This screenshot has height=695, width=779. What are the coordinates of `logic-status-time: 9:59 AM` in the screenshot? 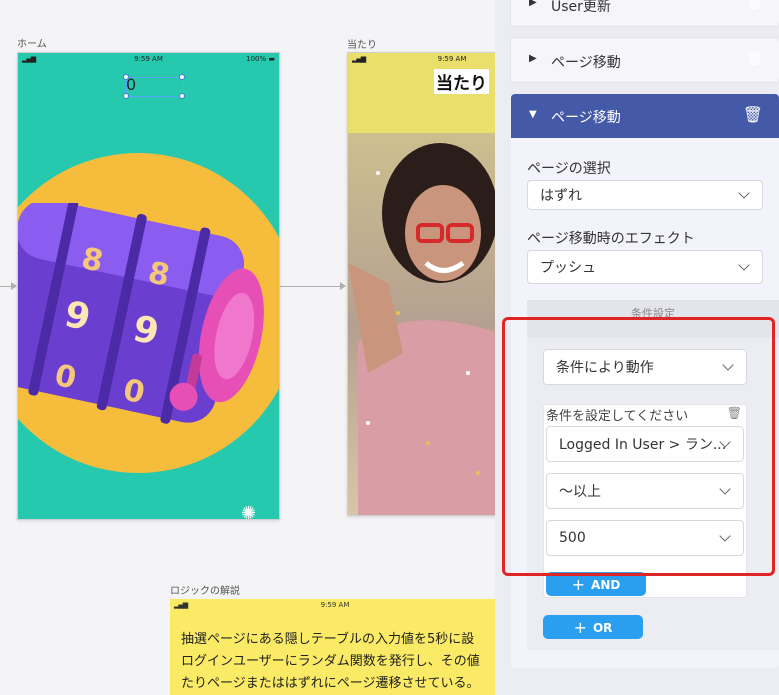 It's located at (335, 605).